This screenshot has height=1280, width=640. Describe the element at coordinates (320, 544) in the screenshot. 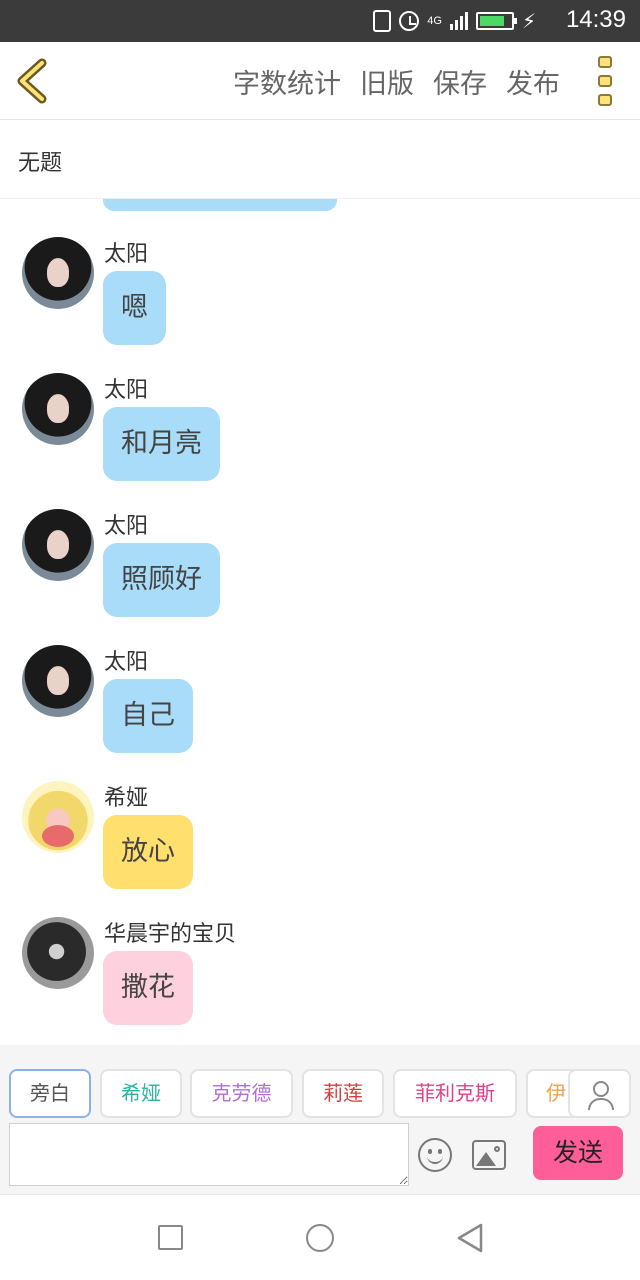

I see `message-item: 太阳 照顾好` at that location.